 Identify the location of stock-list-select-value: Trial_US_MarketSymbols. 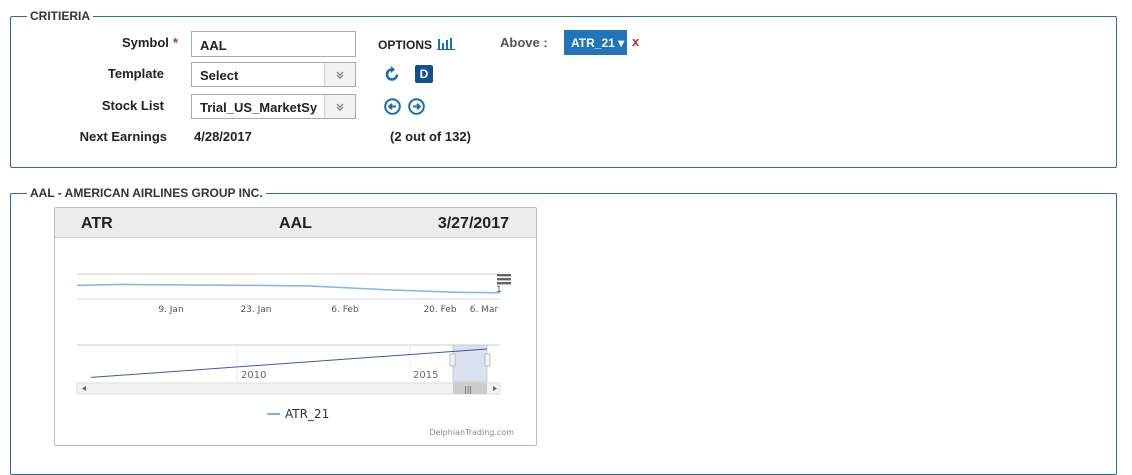
(259, 107).